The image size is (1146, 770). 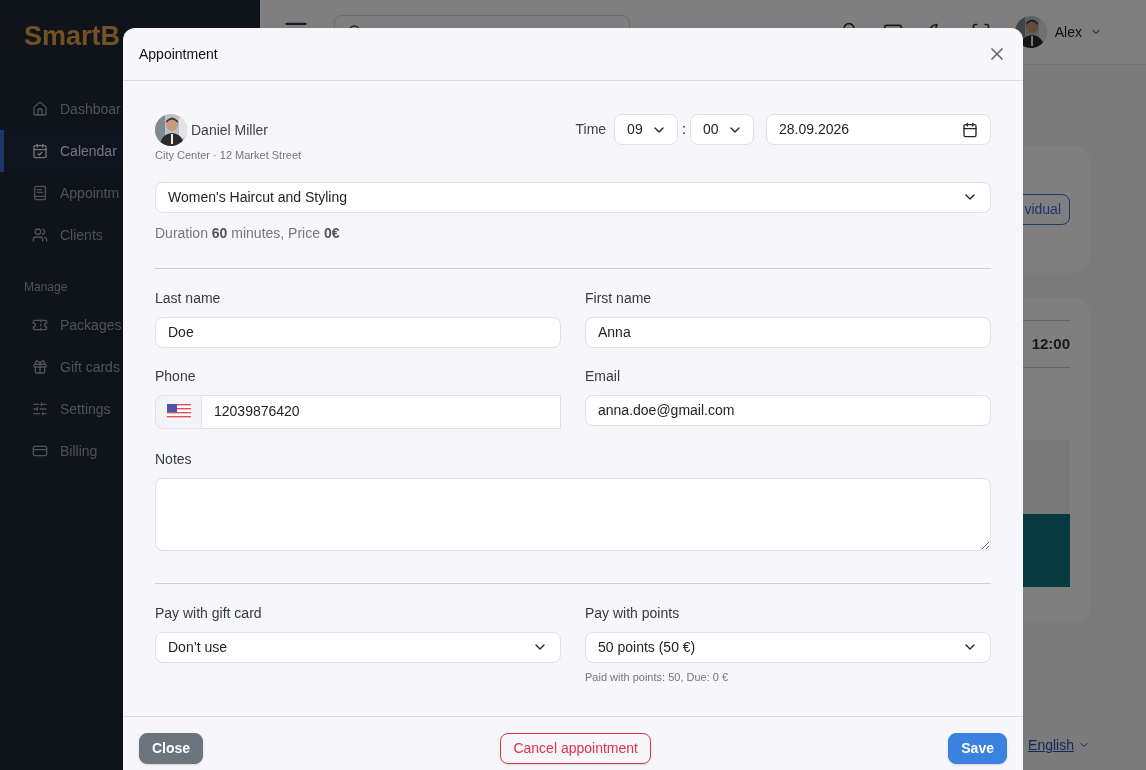 What do you see at coordinates (188, 298) in the screenshot?
I see `field-label: Last name` at bounding box center [188, 298].